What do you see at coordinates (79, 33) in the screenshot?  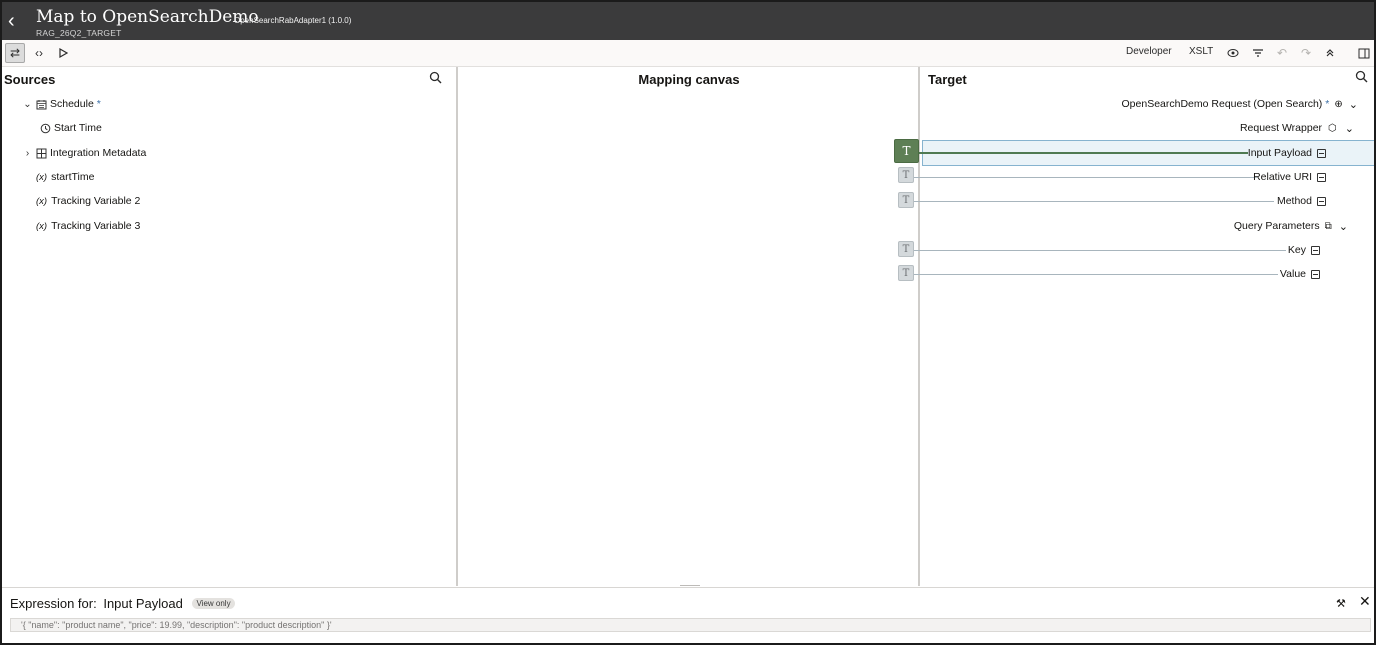 I see `page-subtitle: RAG_26Q2_TARGET` at bounding box center [79, 33].